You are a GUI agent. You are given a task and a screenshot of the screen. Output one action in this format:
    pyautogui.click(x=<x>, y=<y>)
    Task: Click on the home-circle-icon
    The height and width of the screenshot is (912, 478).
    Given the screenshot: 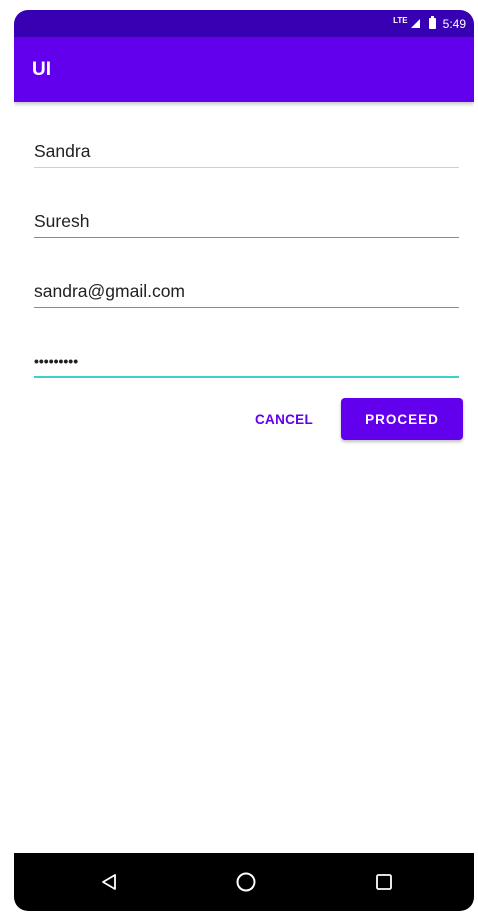 What is the action you would take?
    pyautogui.click(x=246, y=882)
    